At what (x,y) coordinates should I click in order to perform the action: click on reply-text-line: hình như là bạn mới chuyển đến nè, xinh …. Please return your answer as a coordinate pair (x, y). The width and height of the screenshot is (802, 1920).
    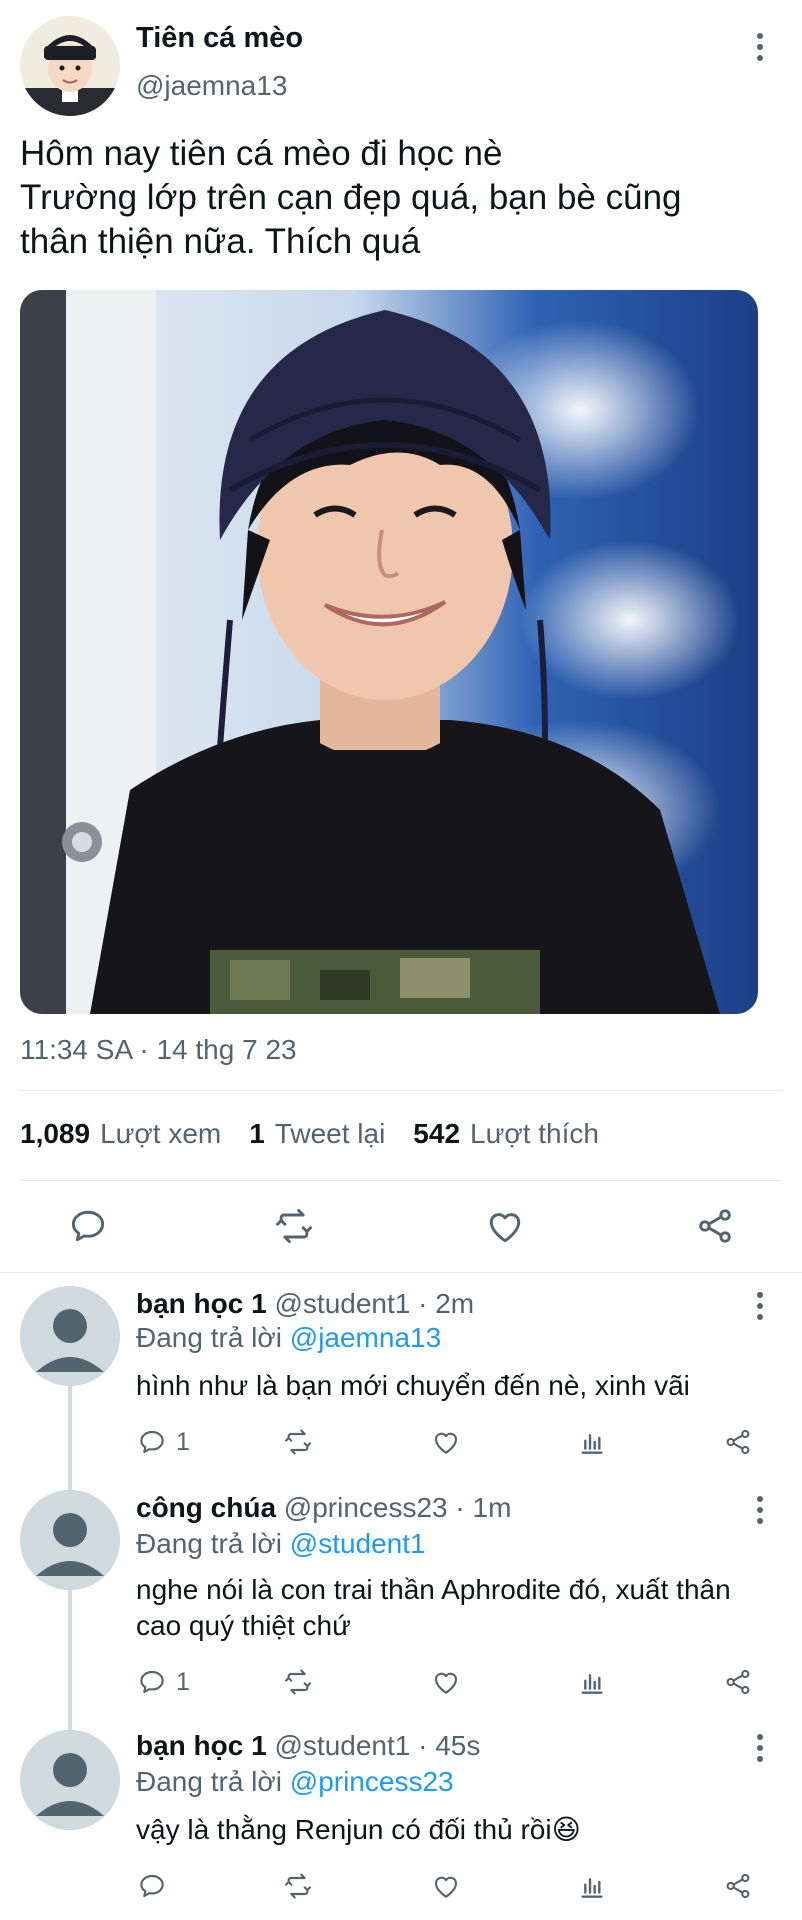
    Looking at the image, I should click on (413, 1385).